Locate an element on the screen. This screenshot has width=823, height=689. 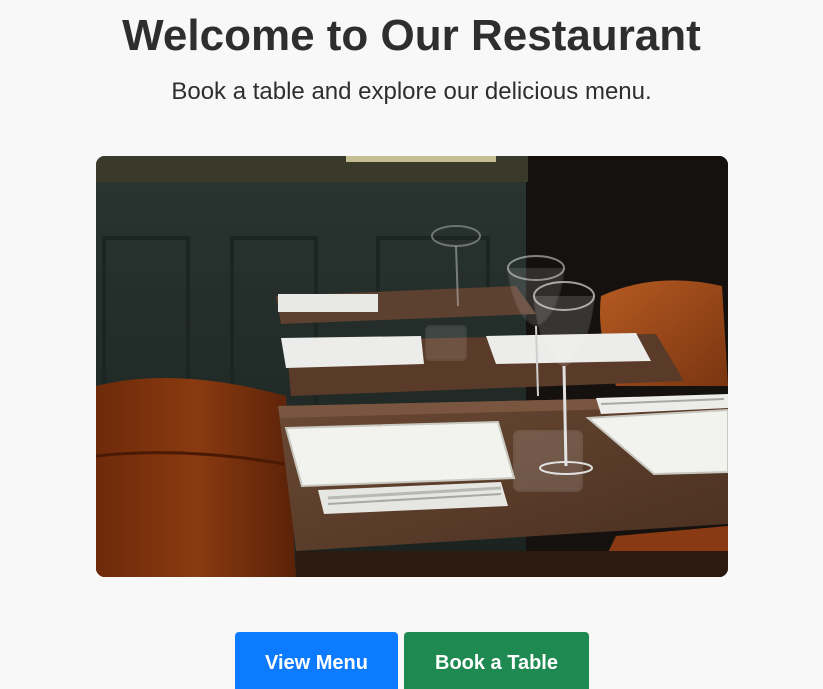
book-table-button: Book a Table is located at coordinates (496, 660).